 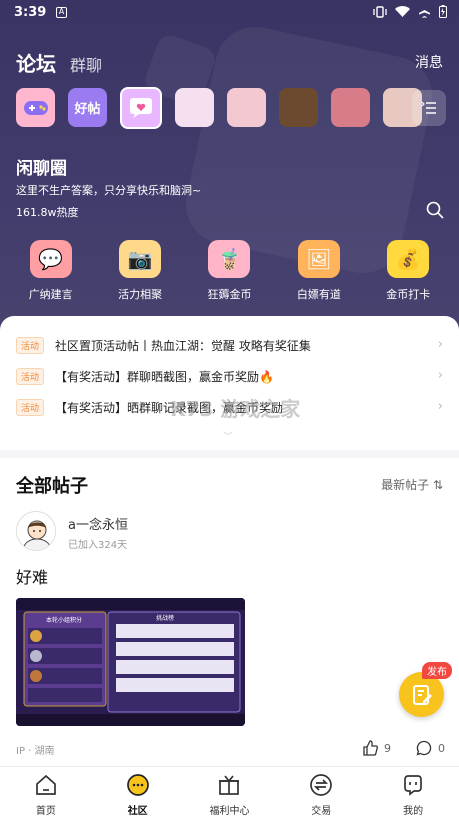 I want to click on circle-good-posts-label: 好帖, so click(x=87, y=109).